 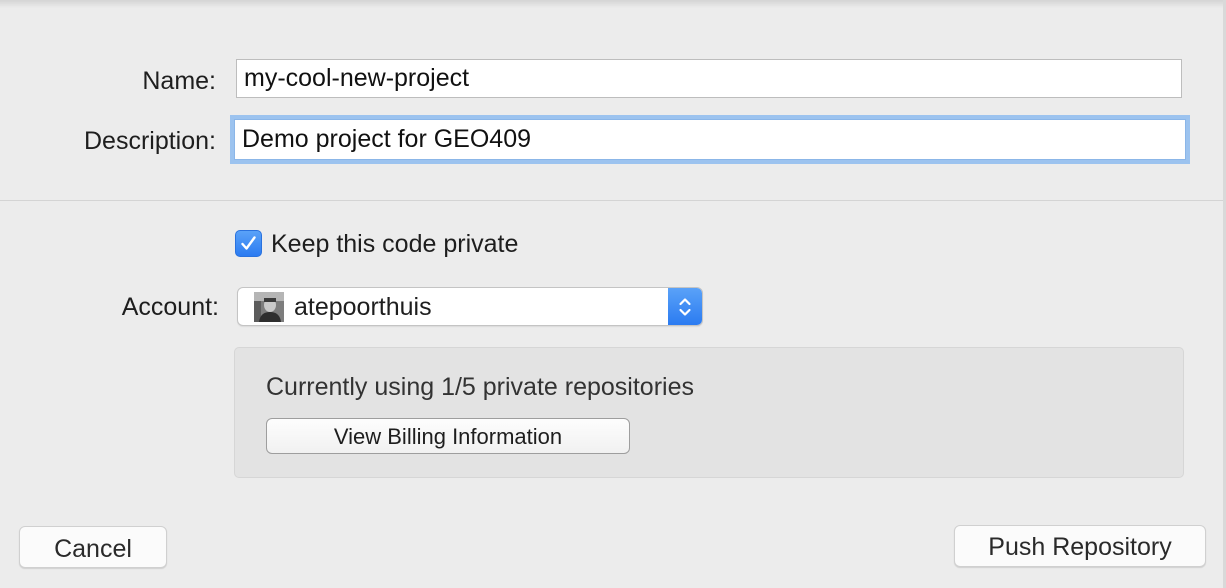 I want to click on description-field, so click(x=710, y=139).